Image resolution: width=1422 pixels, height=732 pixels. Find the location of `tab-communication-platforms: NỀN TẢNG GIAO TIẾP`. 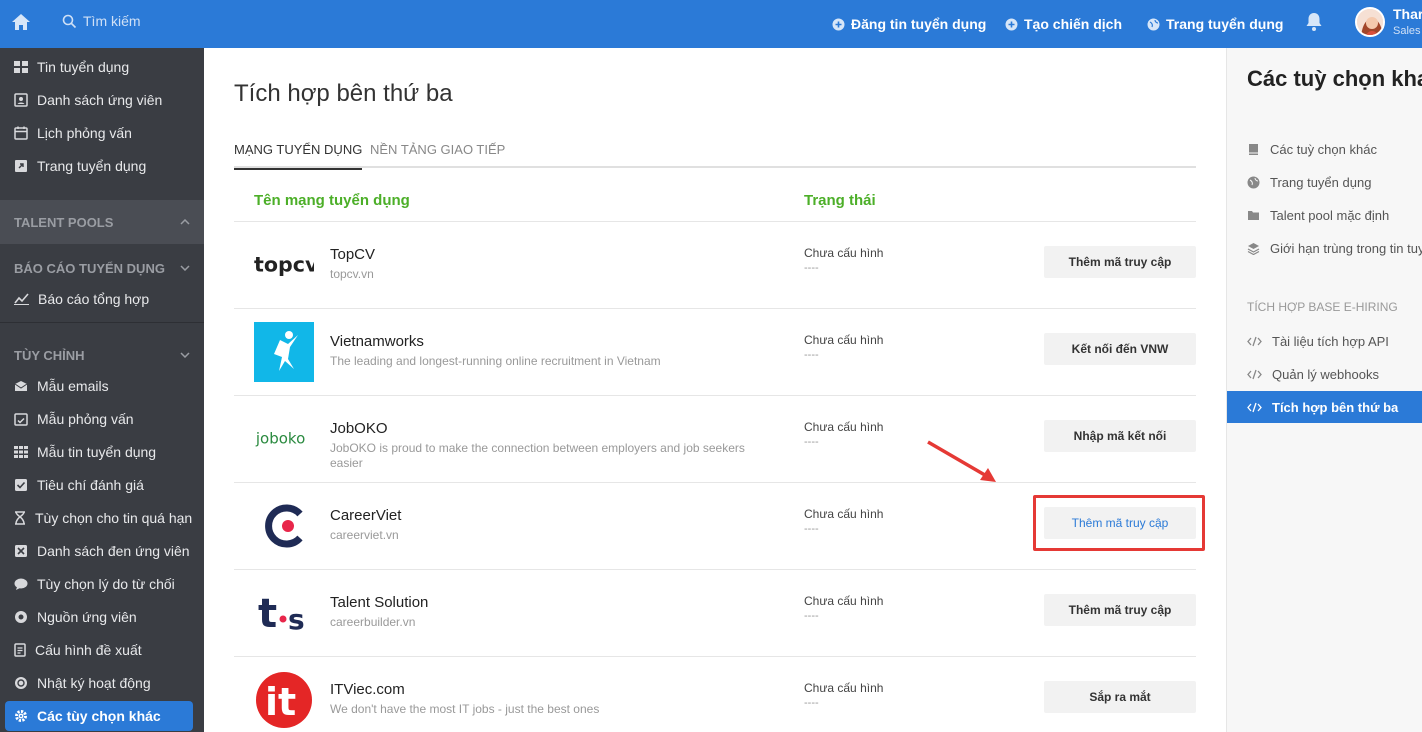

tab-communication-platforms: NỀN TẢNG GIAO TIẾP is located at coordinates (437, 149).